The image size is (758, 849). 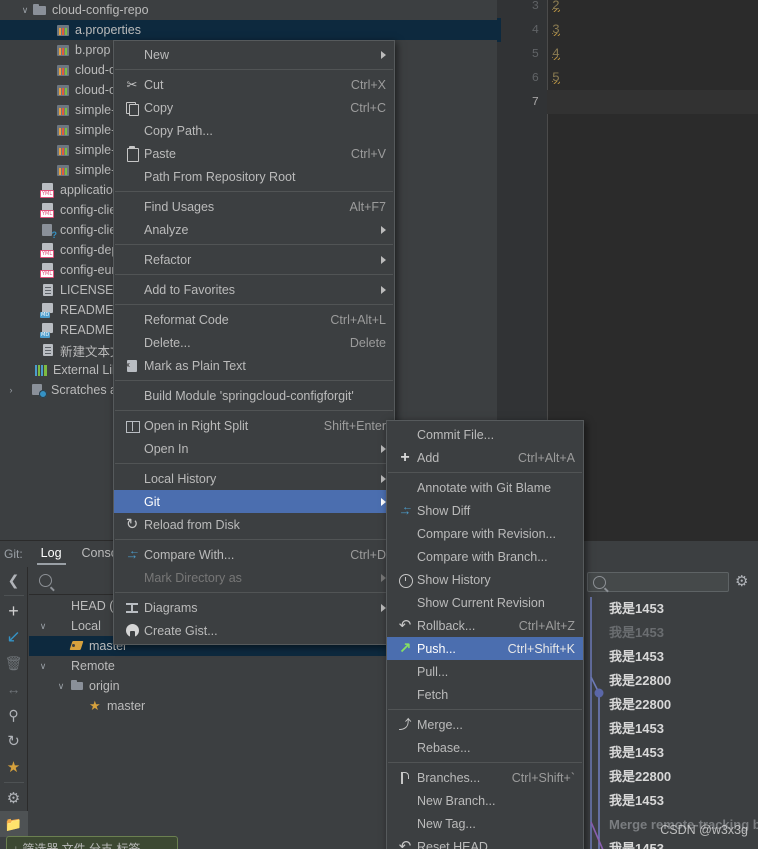 What do you see at coordinates (88, 270) in the screenshot?
I see `tree-item-label: config-eur` at bounding box center [88, 270].